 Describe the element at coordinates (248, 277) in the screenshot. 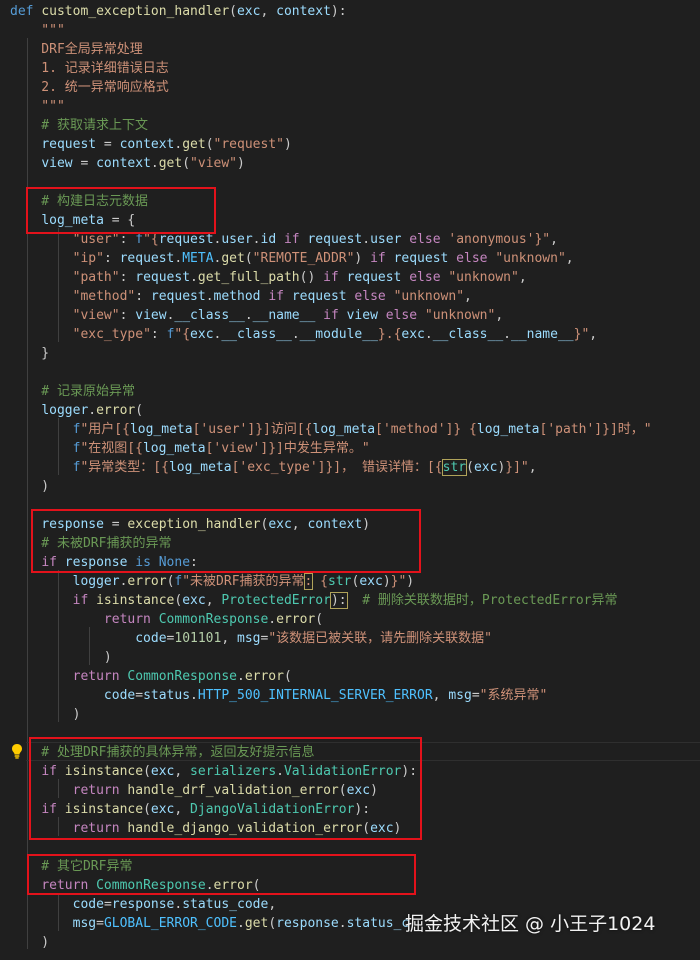

I see `code-token: get_full_path` at that location.